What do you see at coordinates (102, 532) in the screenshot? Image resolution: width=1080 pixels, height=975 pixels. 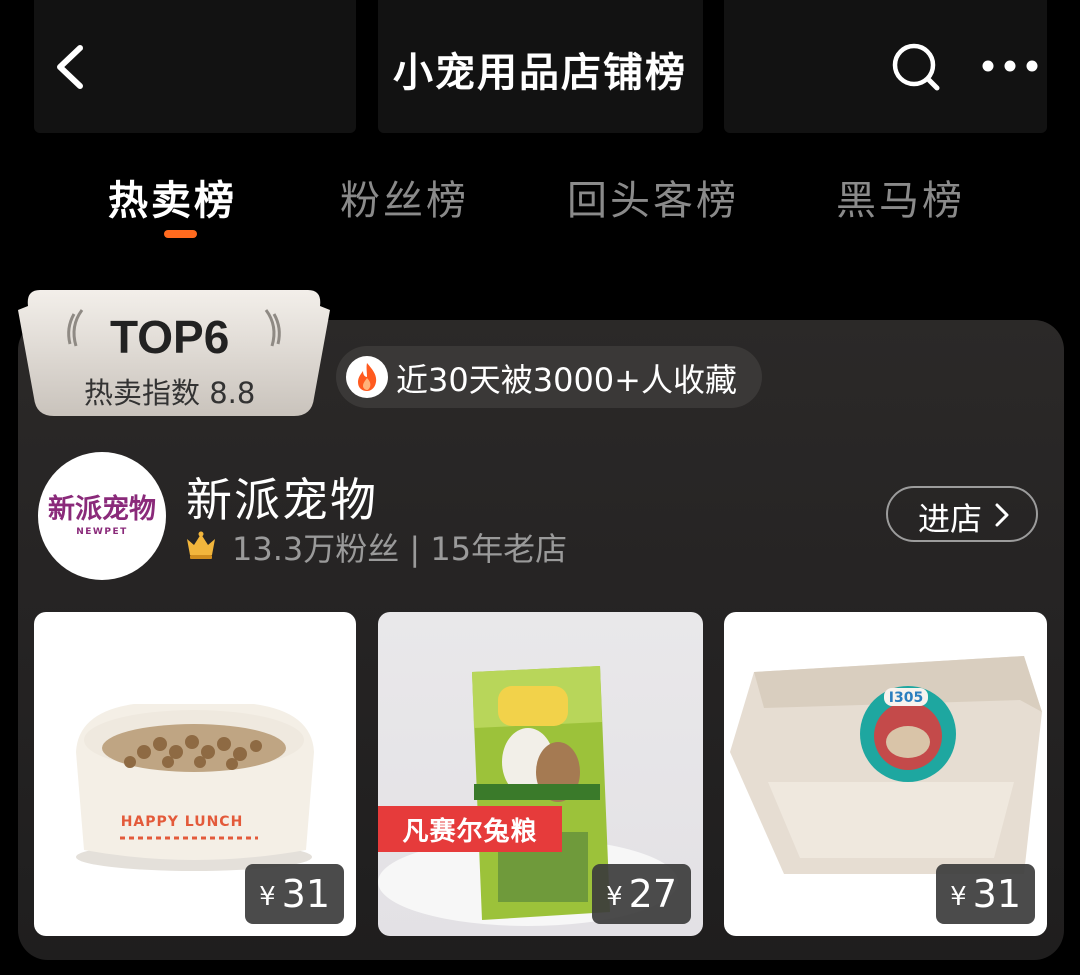 I see `svg-text: NEWPET` at bounding box center [102, 532].